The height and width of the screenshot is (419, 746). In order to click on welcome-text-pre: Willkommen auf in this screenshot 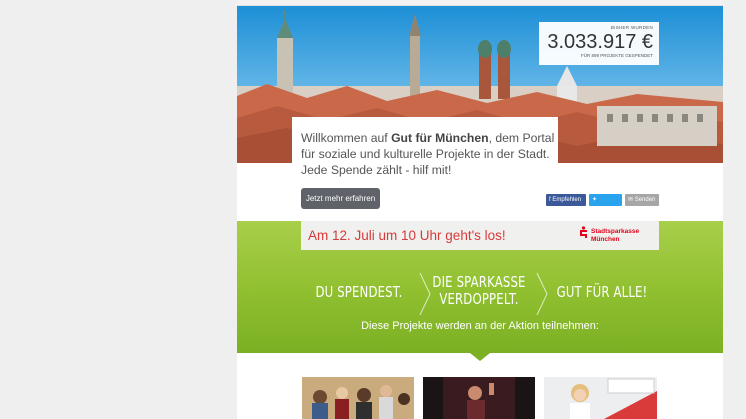, I will do `click(346, 138)`.